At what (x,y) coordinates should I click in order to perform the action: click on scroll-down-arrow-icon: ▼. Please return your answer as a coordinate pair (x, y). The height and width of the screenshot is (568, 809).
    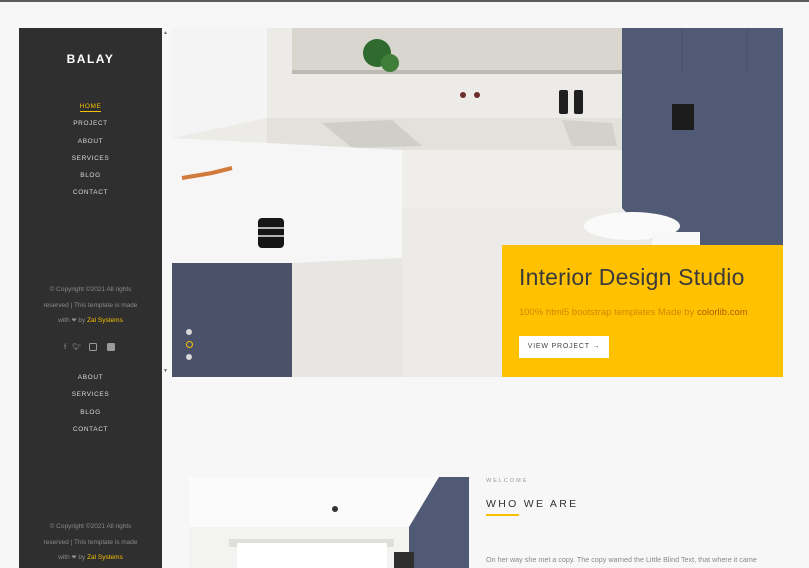
    Looking at the image, I should click on (165, 371).